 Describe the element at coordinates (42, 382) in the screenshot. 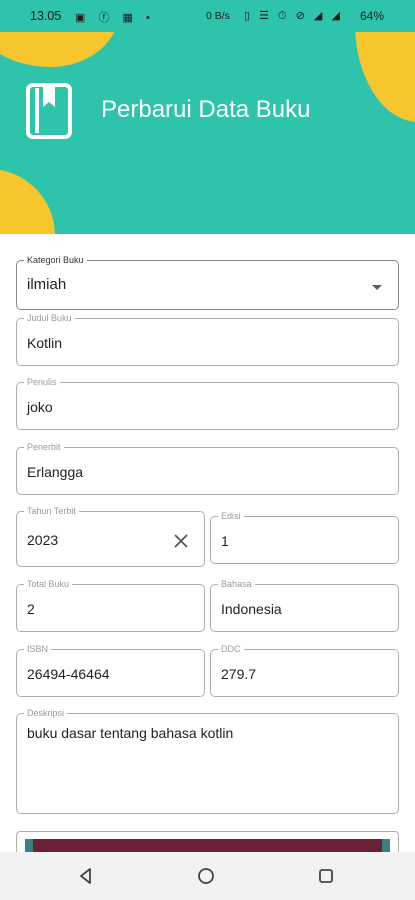

I see `penulis-label: Penulis` at that location.